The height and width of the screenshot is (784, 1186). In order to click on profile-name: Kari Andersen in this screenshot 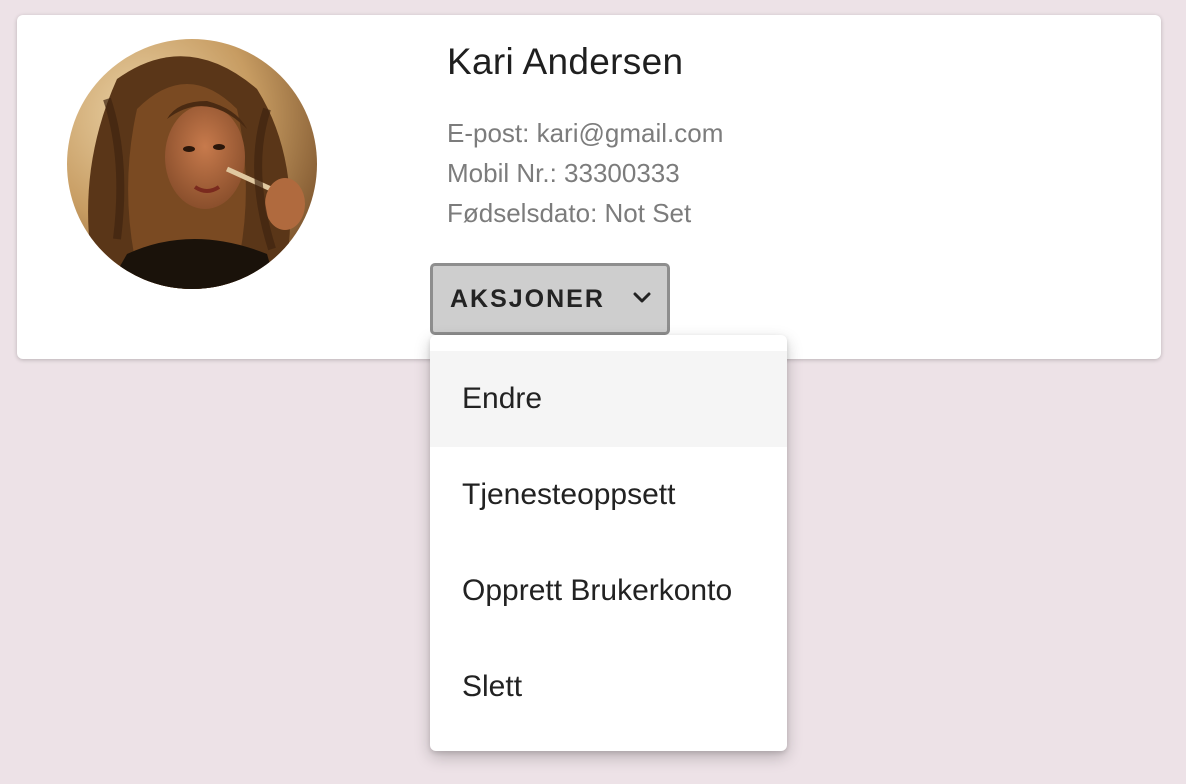, I will do `click(565, 61)`.